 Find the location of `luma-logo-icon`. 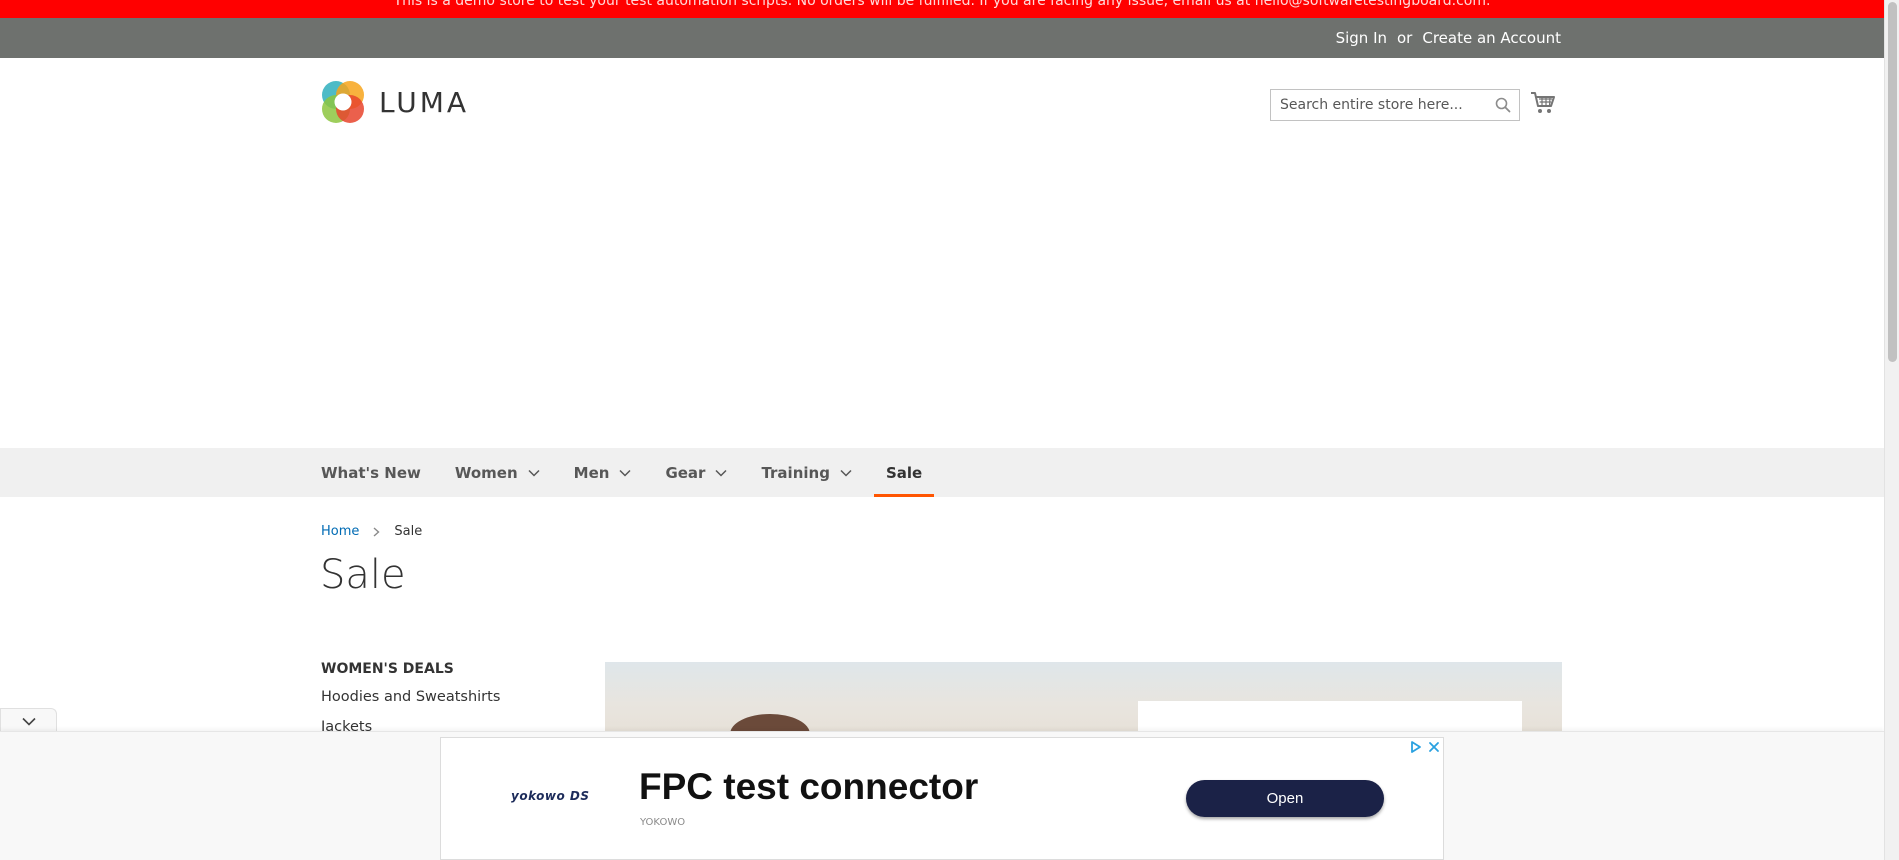

luma-logo-icon is located at coordinates (343, 102).